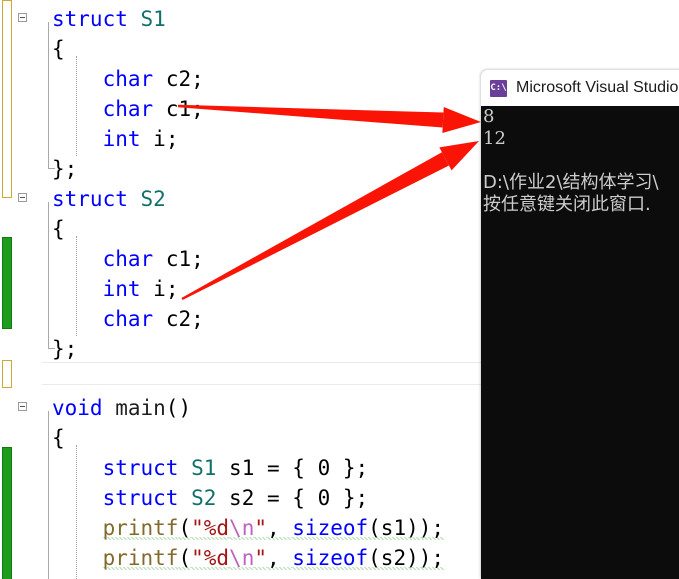 The width and height of the screenshot is (679, 579). I want to click on code-line: printf("%d\n", sizeof(s2));, so click(273, 558).